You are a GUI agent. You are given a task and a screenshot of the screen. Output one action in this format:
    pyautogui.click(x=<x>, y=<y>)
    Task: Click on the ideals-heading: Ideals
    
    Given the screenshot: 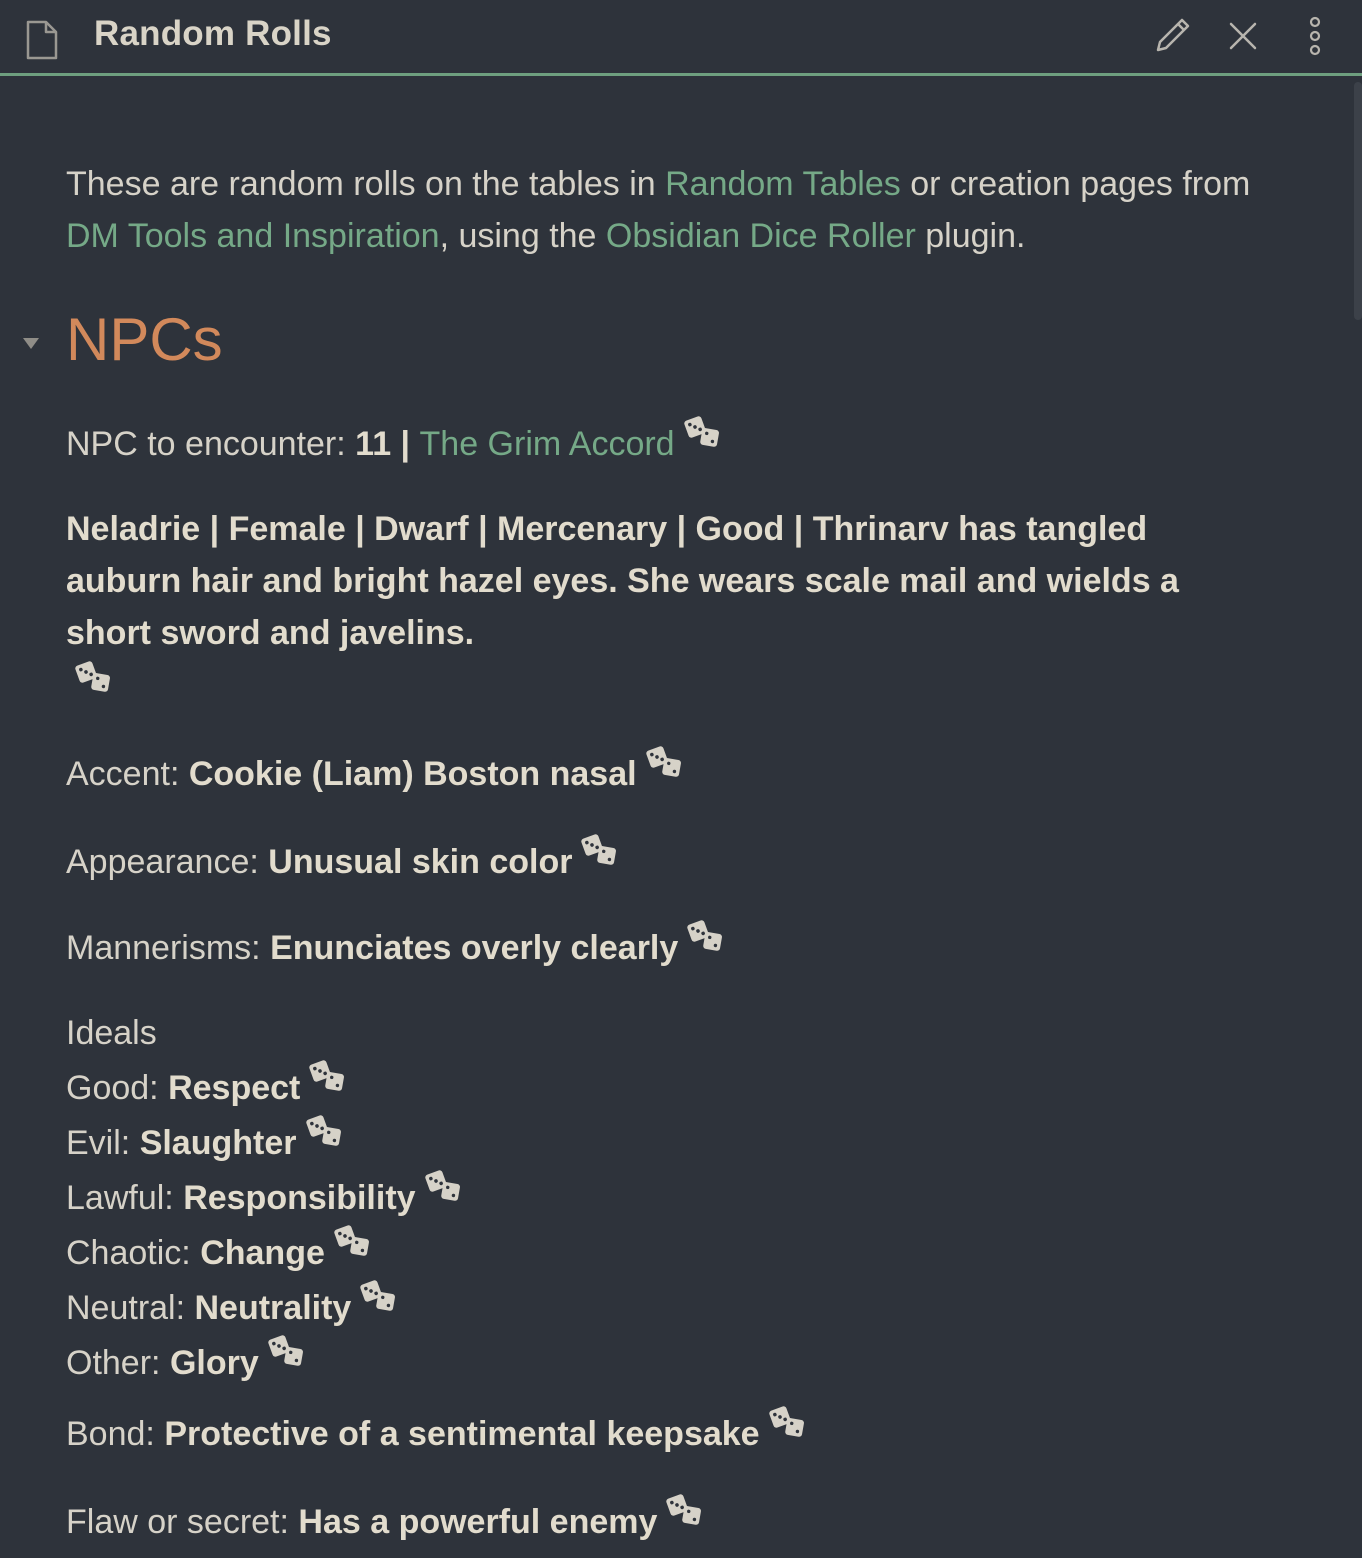 What is the action you would take?
    pyautogui.click(x=111, y=1033)
    